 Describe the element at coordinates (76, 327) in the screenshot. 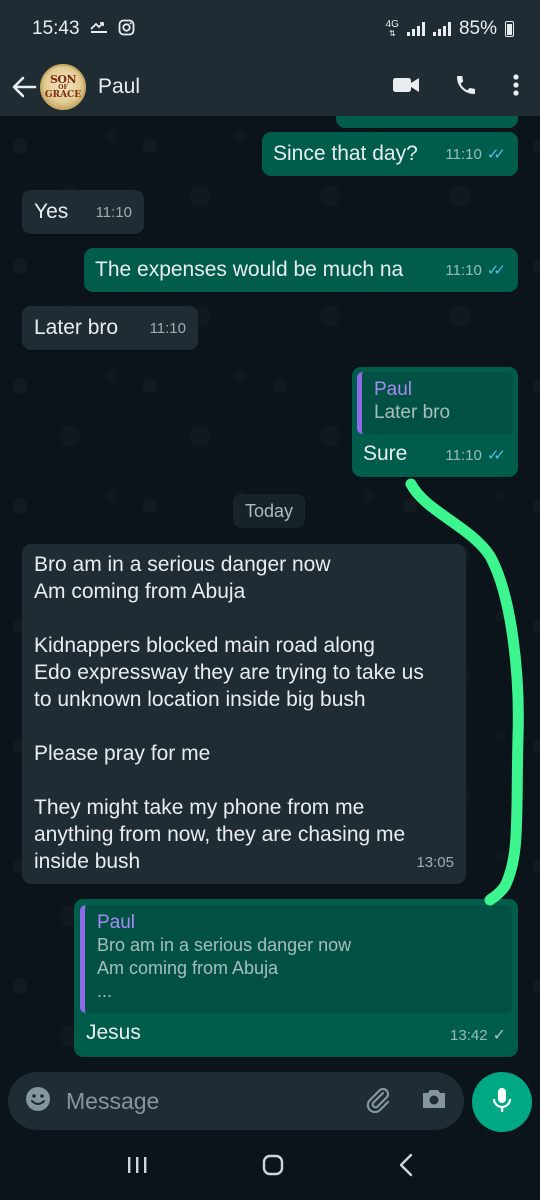

I see `message-text: Later bro` at that location.